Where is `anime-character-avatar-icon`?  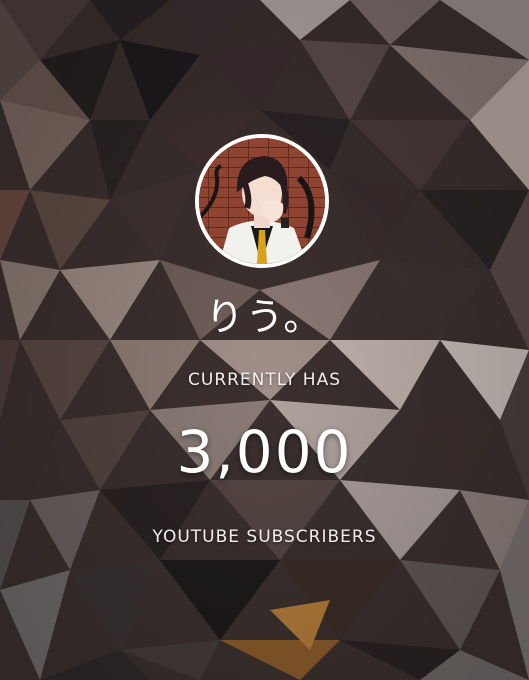 anime-character-avatar-icon is located at coordinates (262, 201).